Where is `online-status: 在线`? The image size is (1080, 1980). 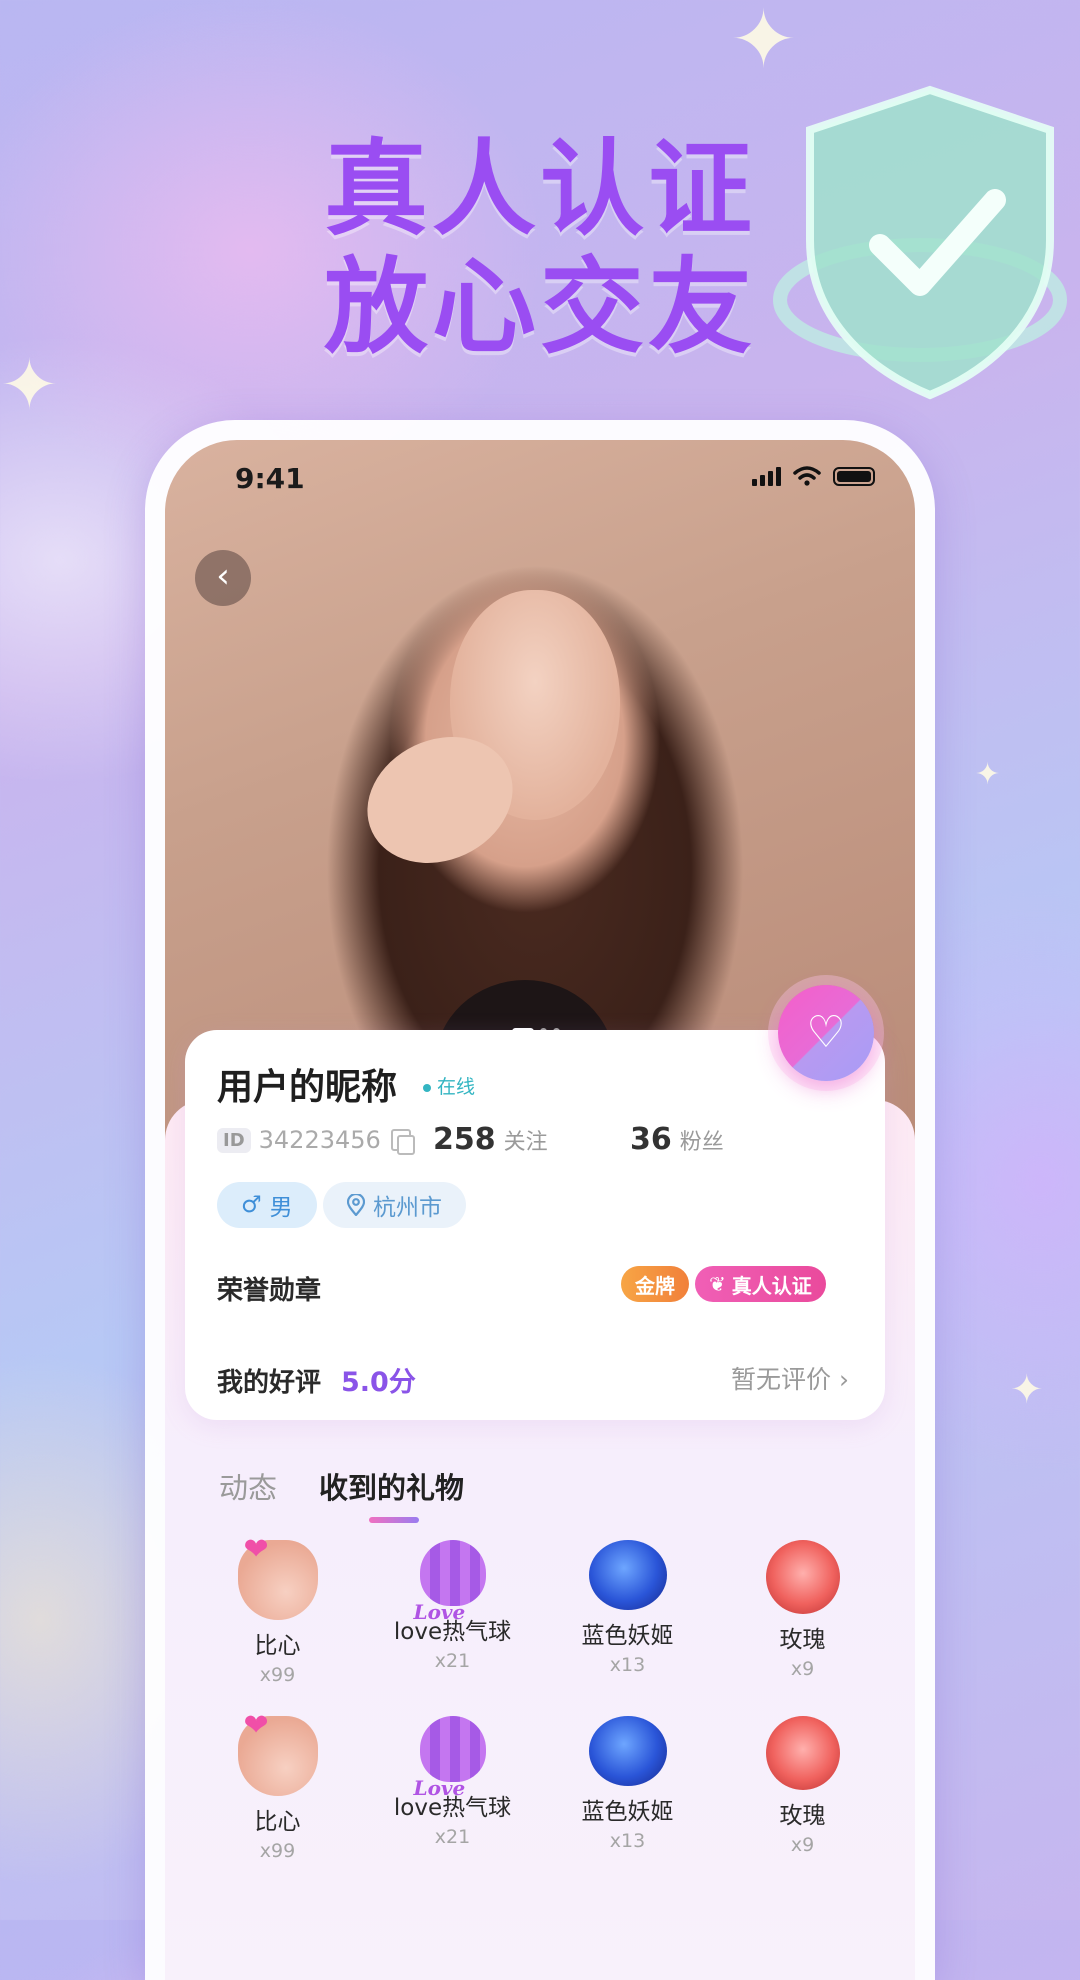
online-status: 在线 is located at coordinates (449, 1085).